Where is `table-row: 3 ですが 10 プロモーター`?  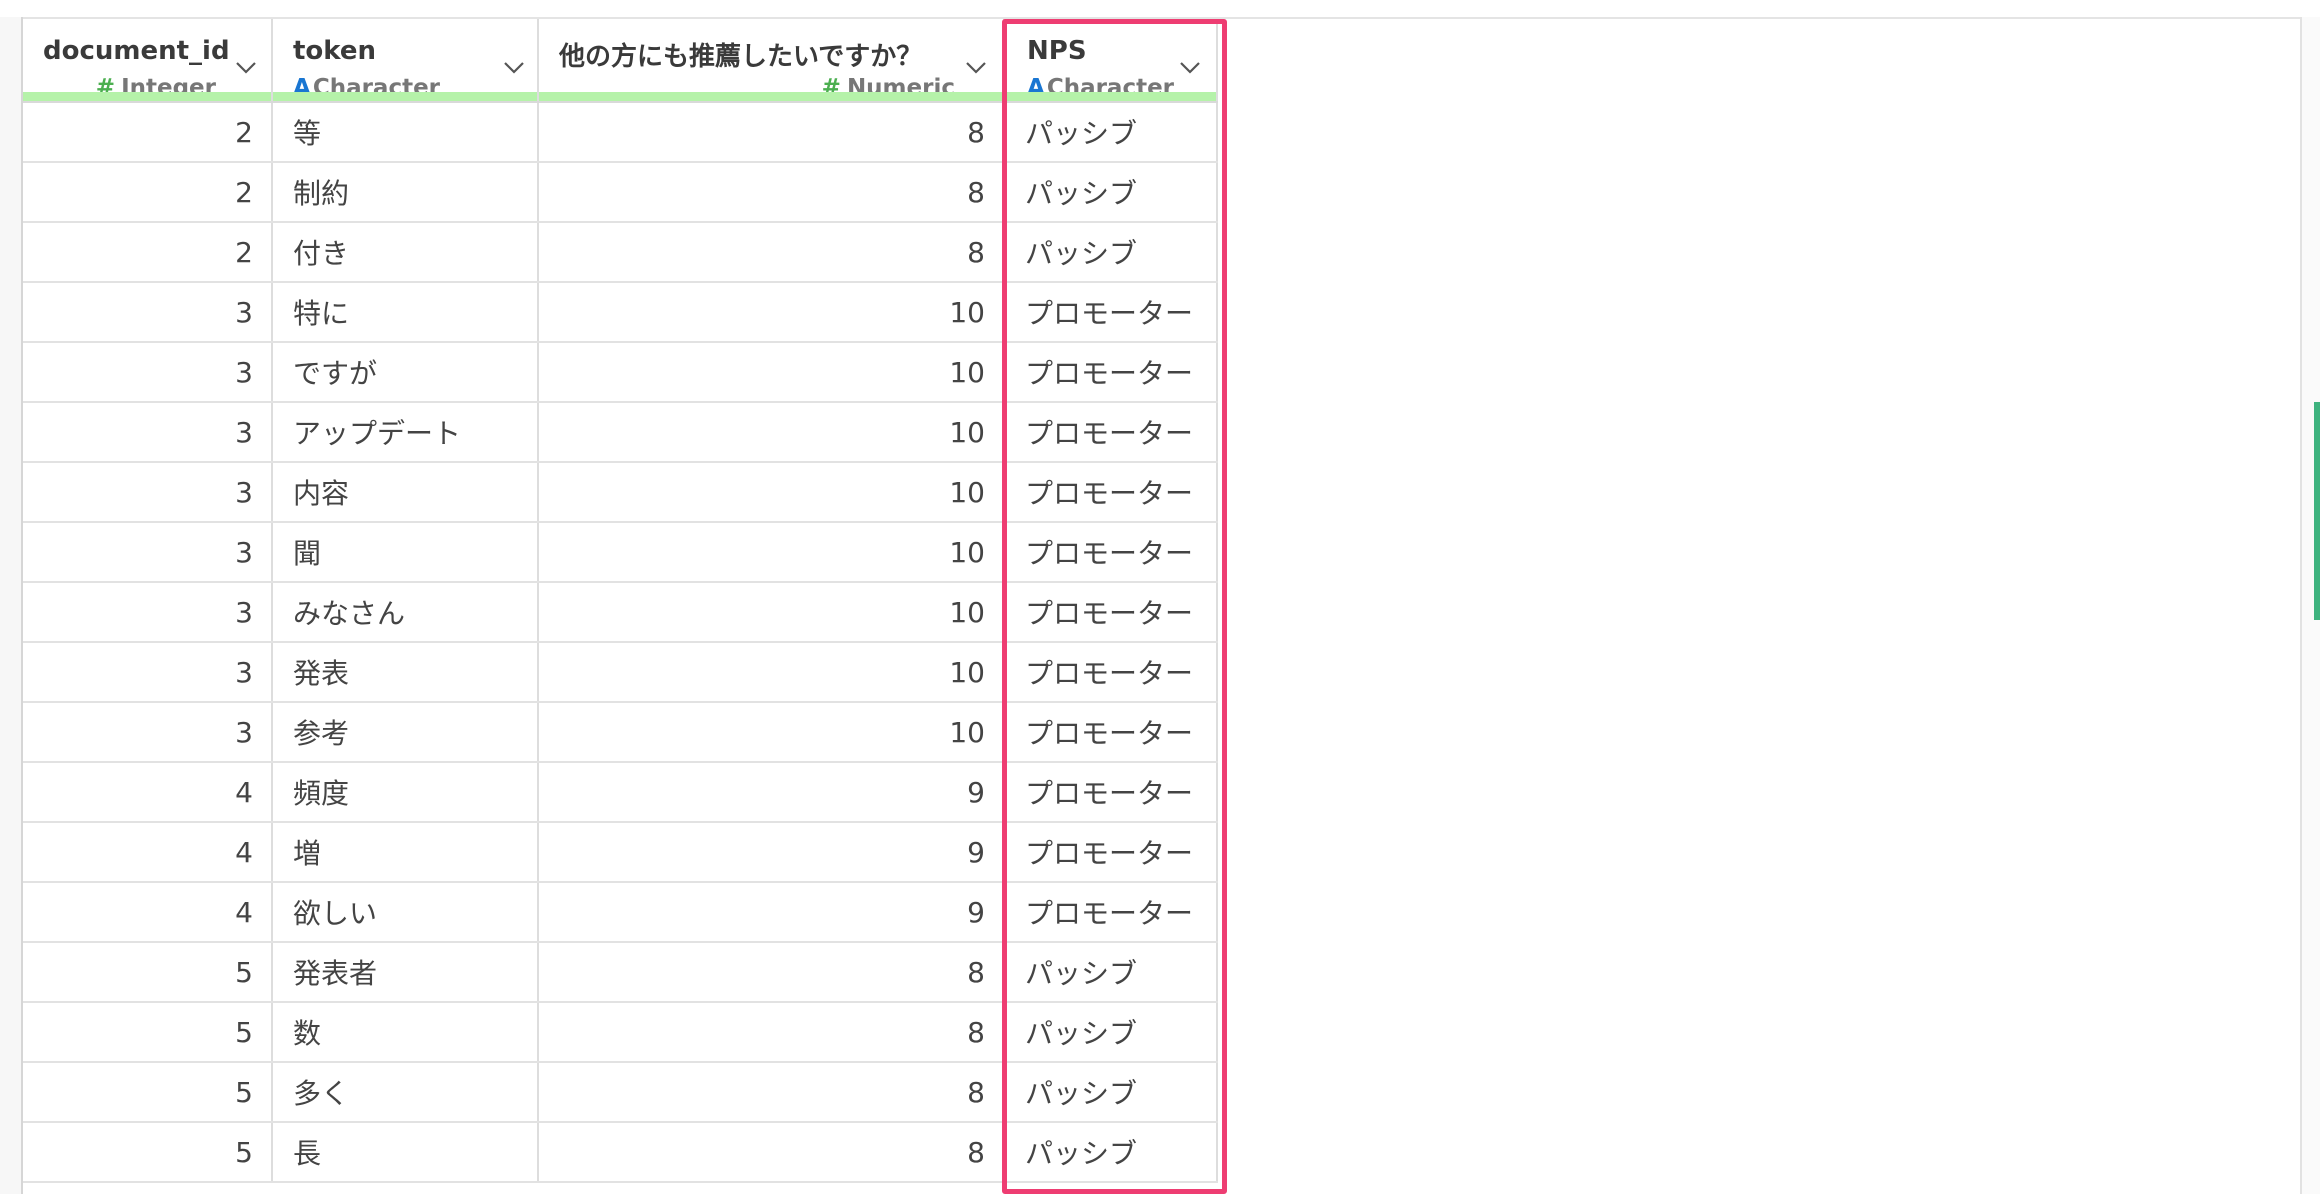
table-row: 3 ですが 10 プロモーター is located at coordinates (620, 372).